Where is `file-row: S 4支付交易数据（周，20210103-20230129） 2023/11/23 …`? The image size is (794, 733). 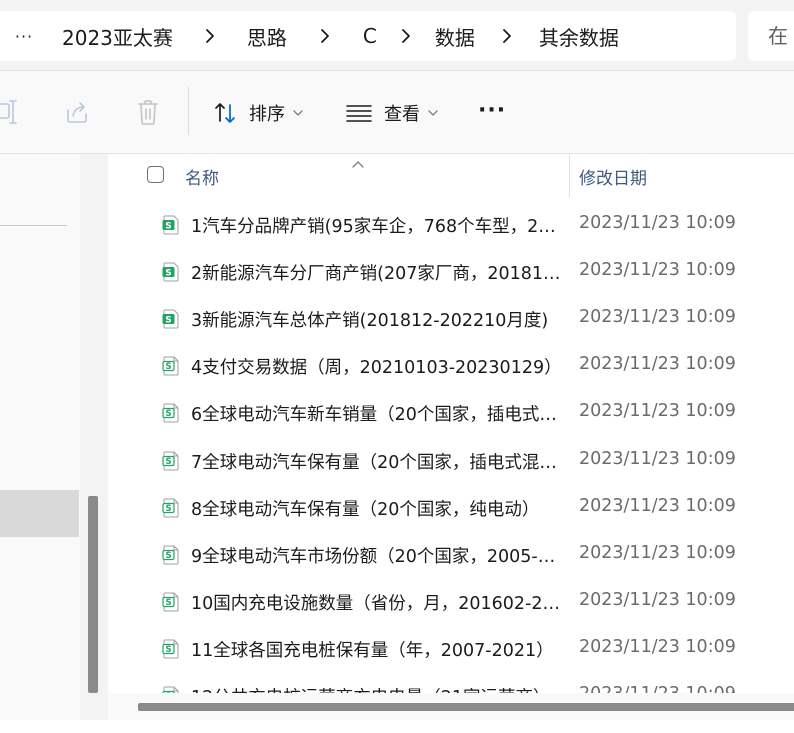 file-row: S 4支付交易数据（周，20210103-20230129） 2023/11/23 … is located at coordinates (451, 365).